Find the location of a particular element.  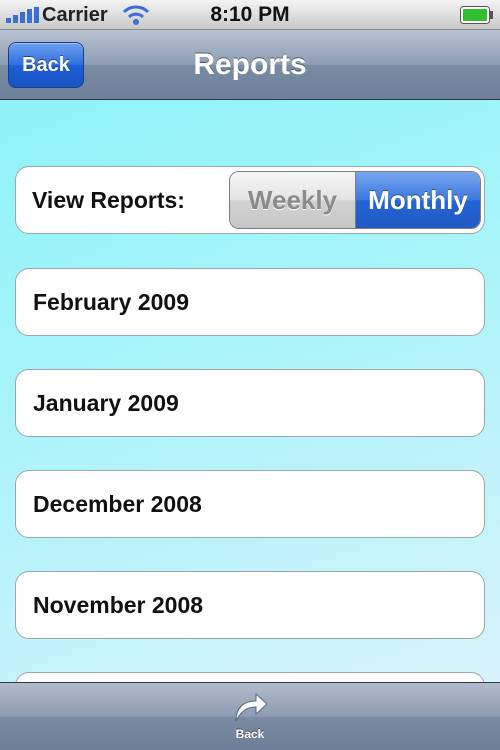

navigation-bar: Back Reports is located at coordinates (250, 65).